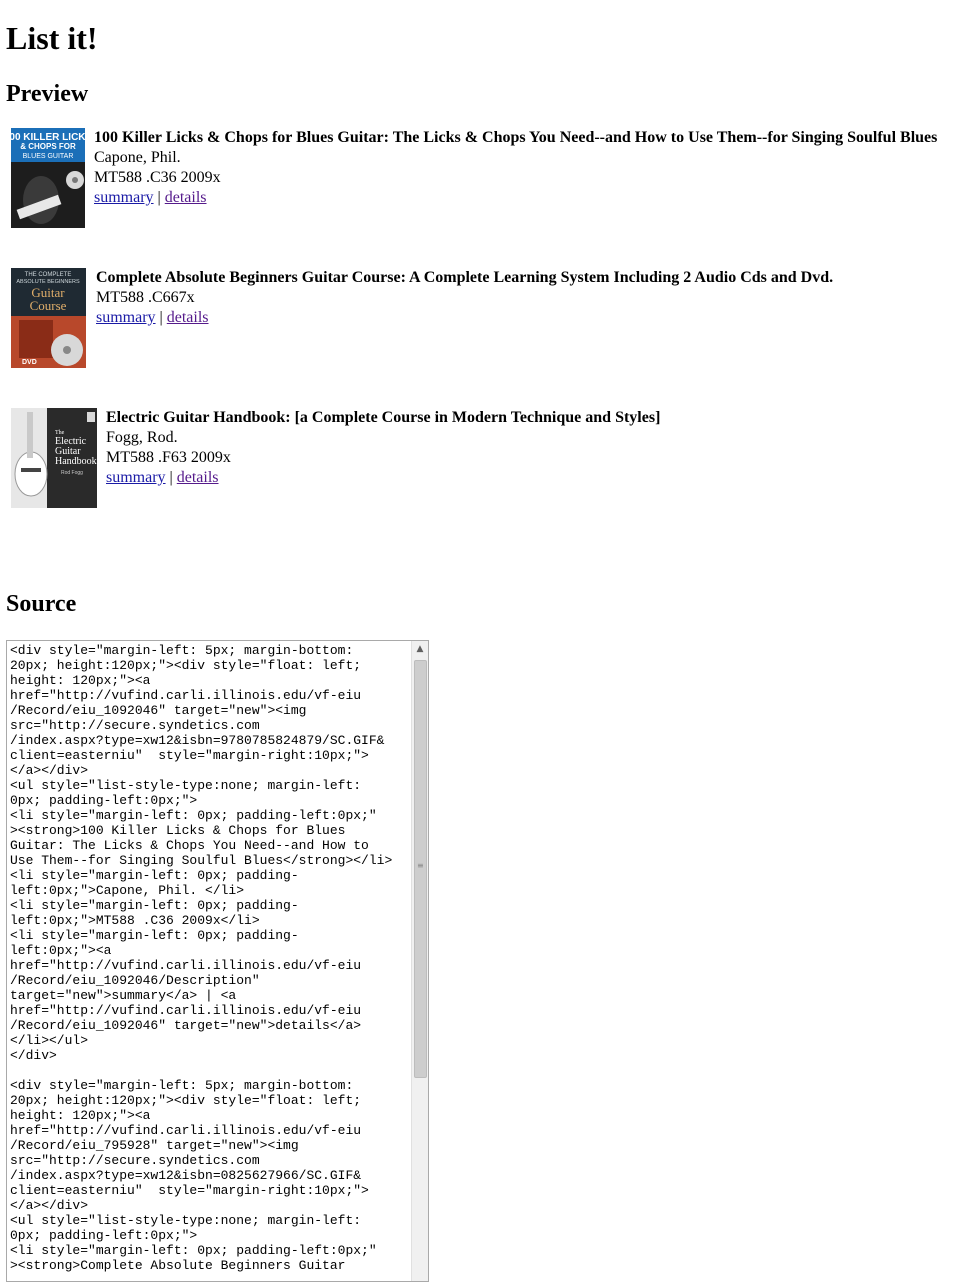  I want to click on cover-text: Course, so click(48, 305).